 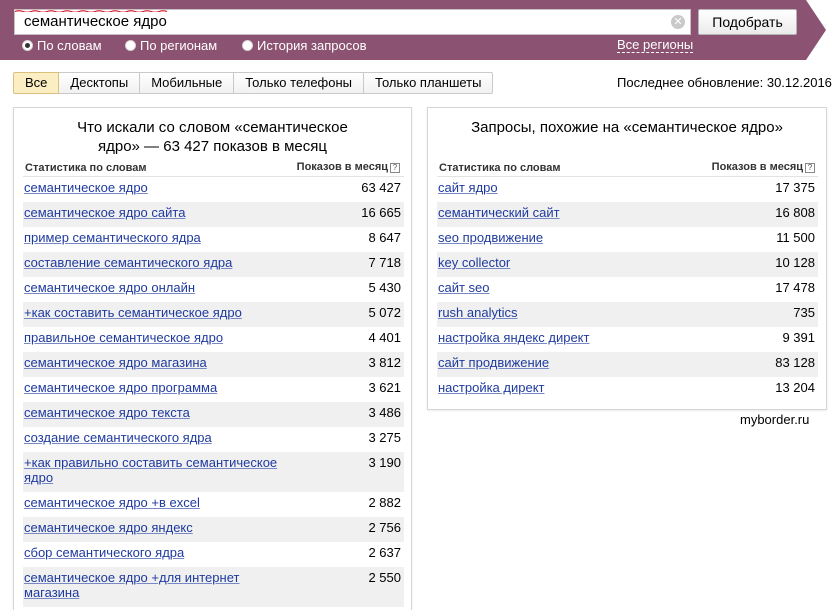 I want to click on watermark-text: myborder.ru, so click(x=775, y=419).